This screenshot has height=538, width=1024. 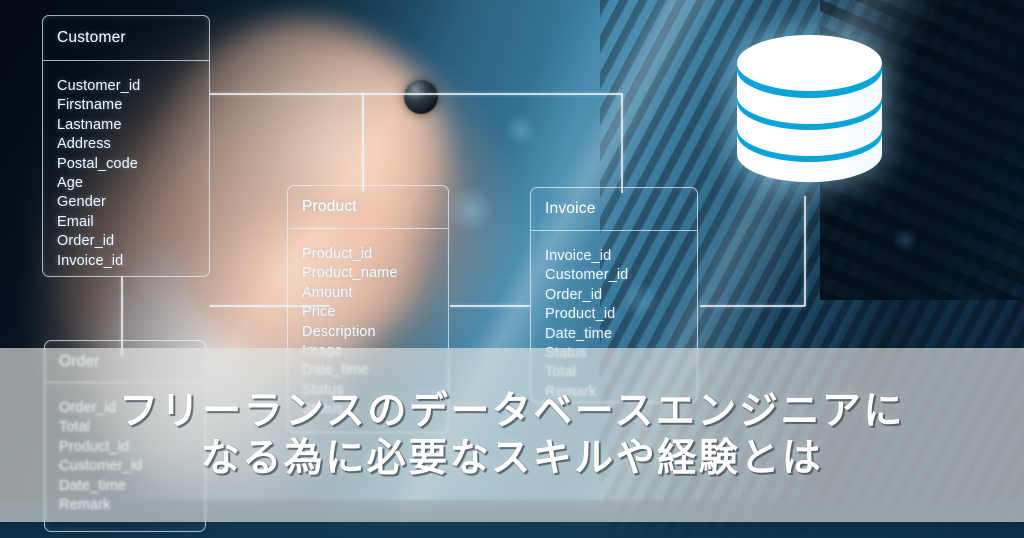 I want to click on er-field: Product_name, so click(x=350, y=273).